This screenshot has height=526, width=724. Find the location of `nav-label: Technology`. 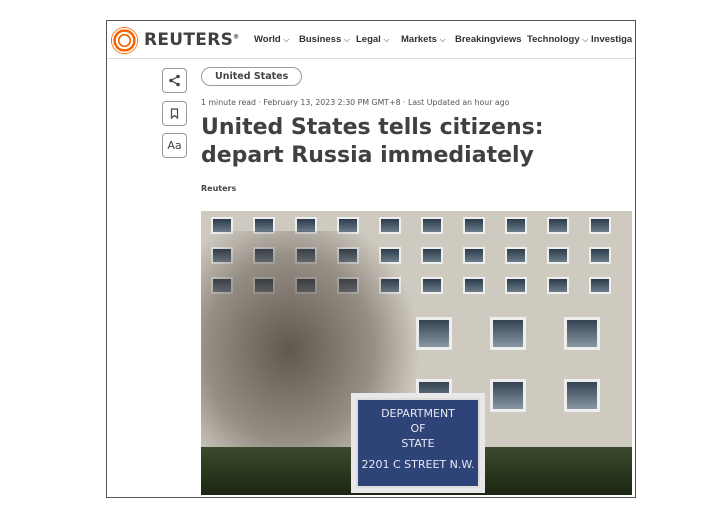

nav-label: Technology is located at coordinates (553, 39).